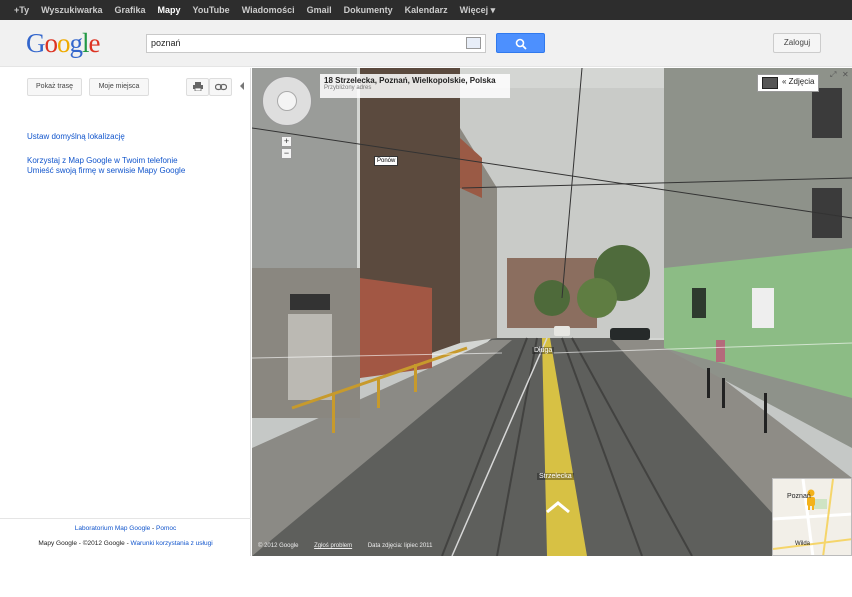  I want to click on zoom-in-button: +, so click(286, 141).